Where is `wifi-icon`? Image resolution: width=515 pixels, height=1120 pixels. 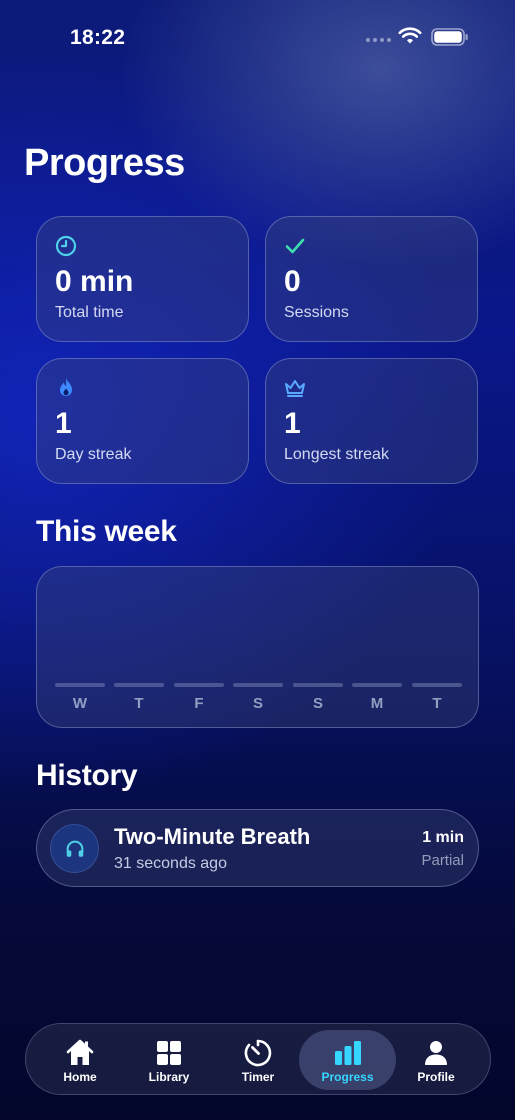 wifi-icon is located at coordinates (410, 35).